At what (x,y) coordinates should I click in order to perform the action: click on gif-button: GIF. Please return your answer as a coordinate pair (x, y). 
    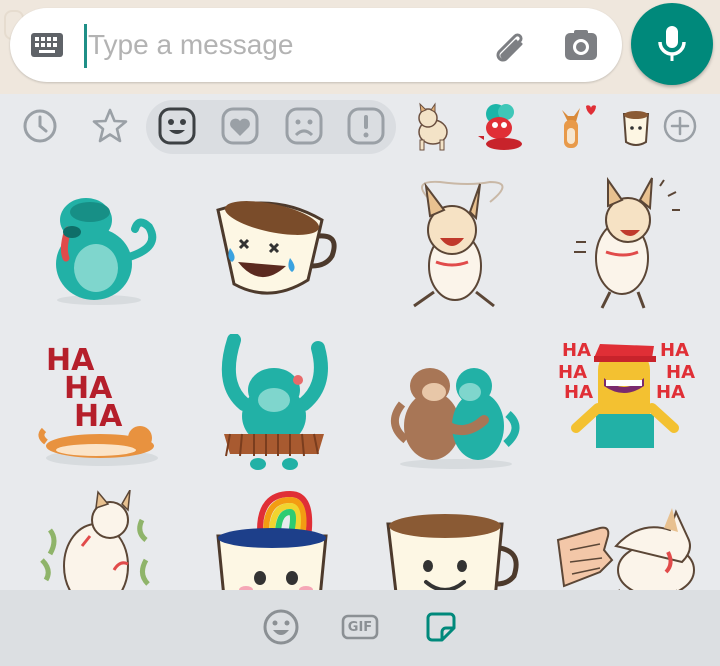
    Looking at the image, I should click on (360, 627).